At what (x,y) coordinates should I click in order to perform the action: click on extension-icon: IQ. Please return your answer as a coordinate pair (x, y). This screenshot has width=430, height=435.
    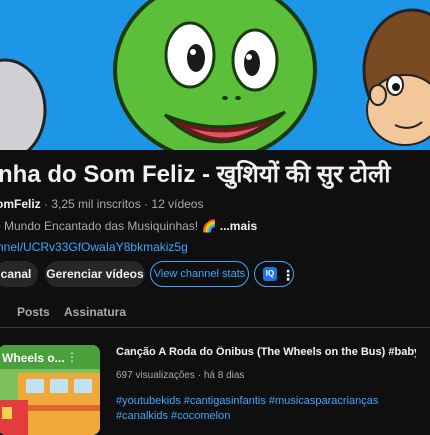
    Looking at the image, I should click on (270, 274).